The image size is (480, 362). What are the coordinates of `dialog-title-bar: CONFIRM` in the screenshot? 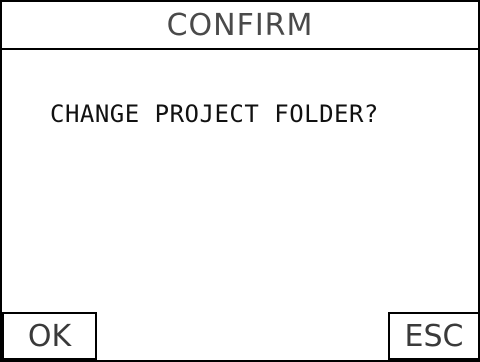 It's located at (240, 26).